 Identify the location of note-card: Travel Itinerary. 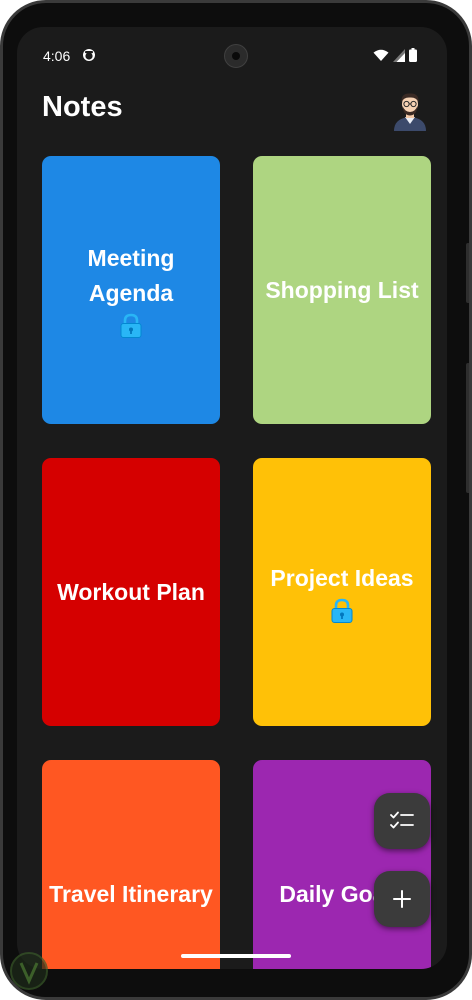
(131, 864).